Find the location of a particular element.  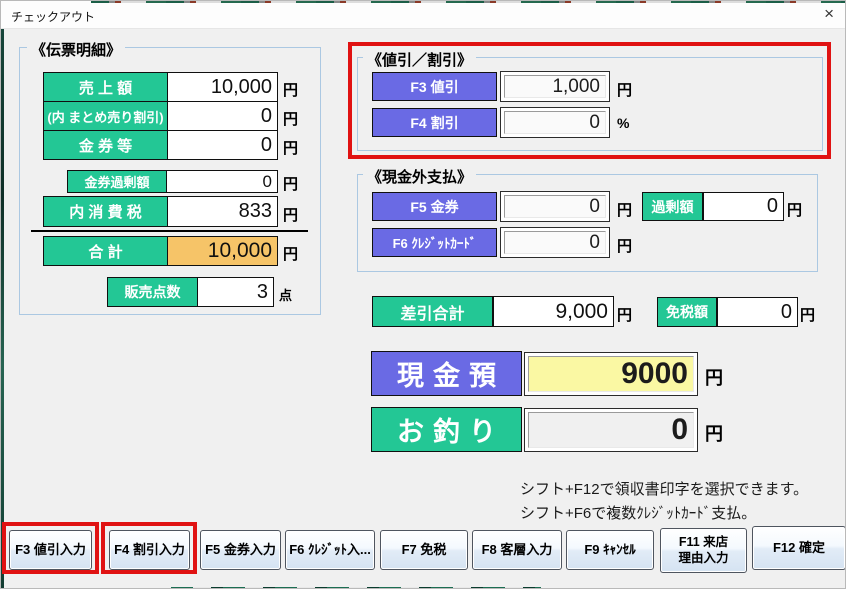

sales-amount-label: 売 上 額 is located at coordinates (105, 87).